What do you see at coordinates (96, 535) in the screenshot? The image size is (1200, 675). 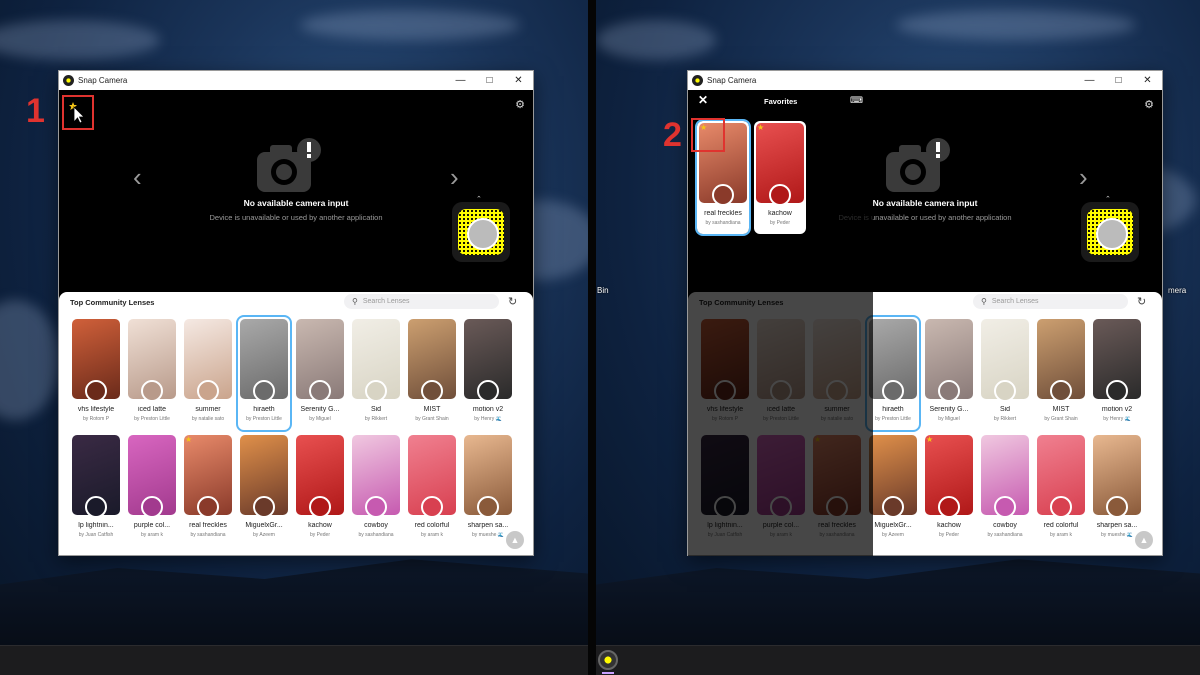 I see `lens-author: by Juan Catfish` at bounding box center [96, 535].